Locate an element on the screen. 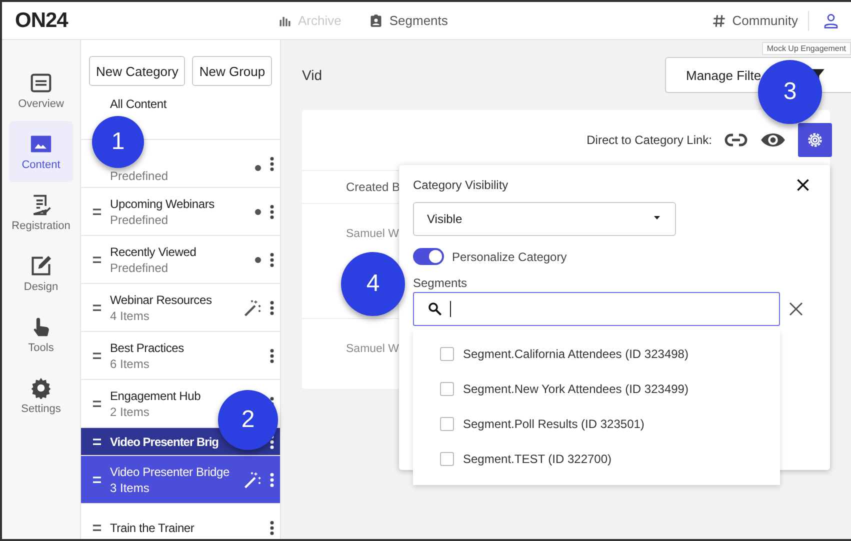 The height and width of the screenshot is (541, 851). category-item: Train the Trainer is located at coordinates (180, 521).